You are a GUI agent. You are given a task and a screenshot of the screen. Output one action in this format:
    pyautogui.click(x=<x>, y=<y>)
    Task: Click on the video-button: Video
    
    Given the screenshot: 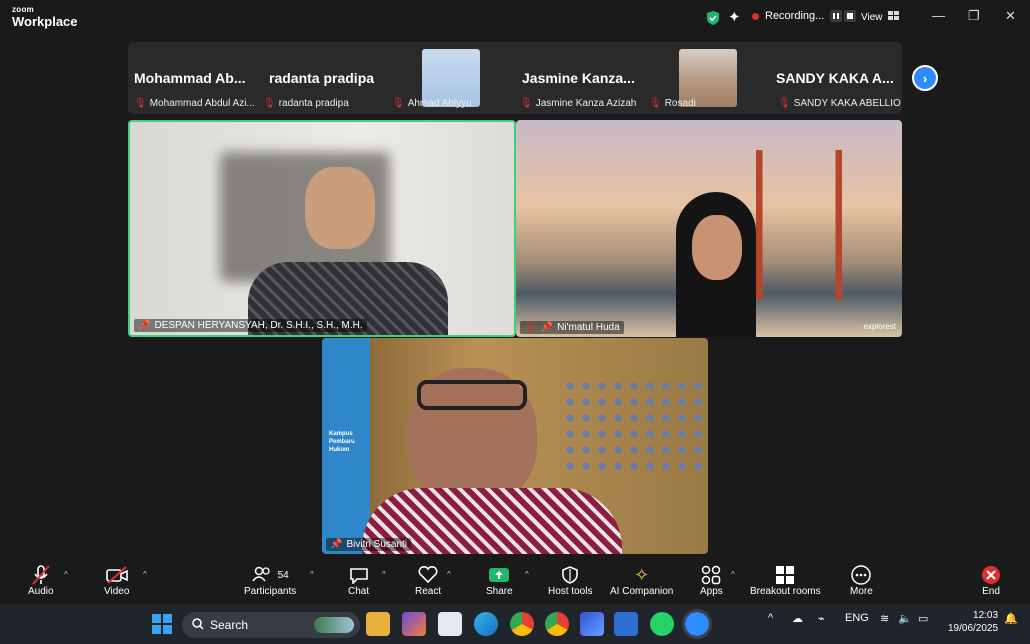 What is the action you would take?
    pyautogui.click(x=116, y=580)
    